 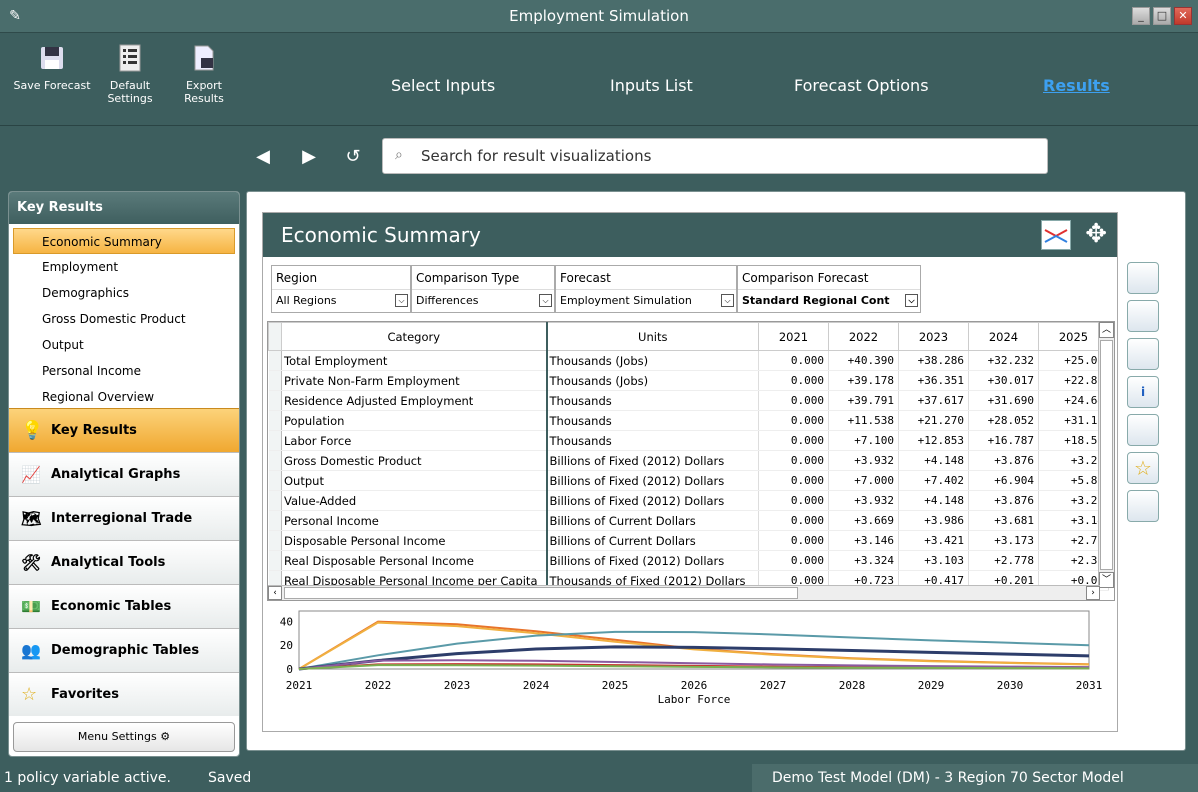 What do you see at coordinates (31, 562) in the screenshot?
I see `tools-icon: 🛠` at bounding box center [31, 562].